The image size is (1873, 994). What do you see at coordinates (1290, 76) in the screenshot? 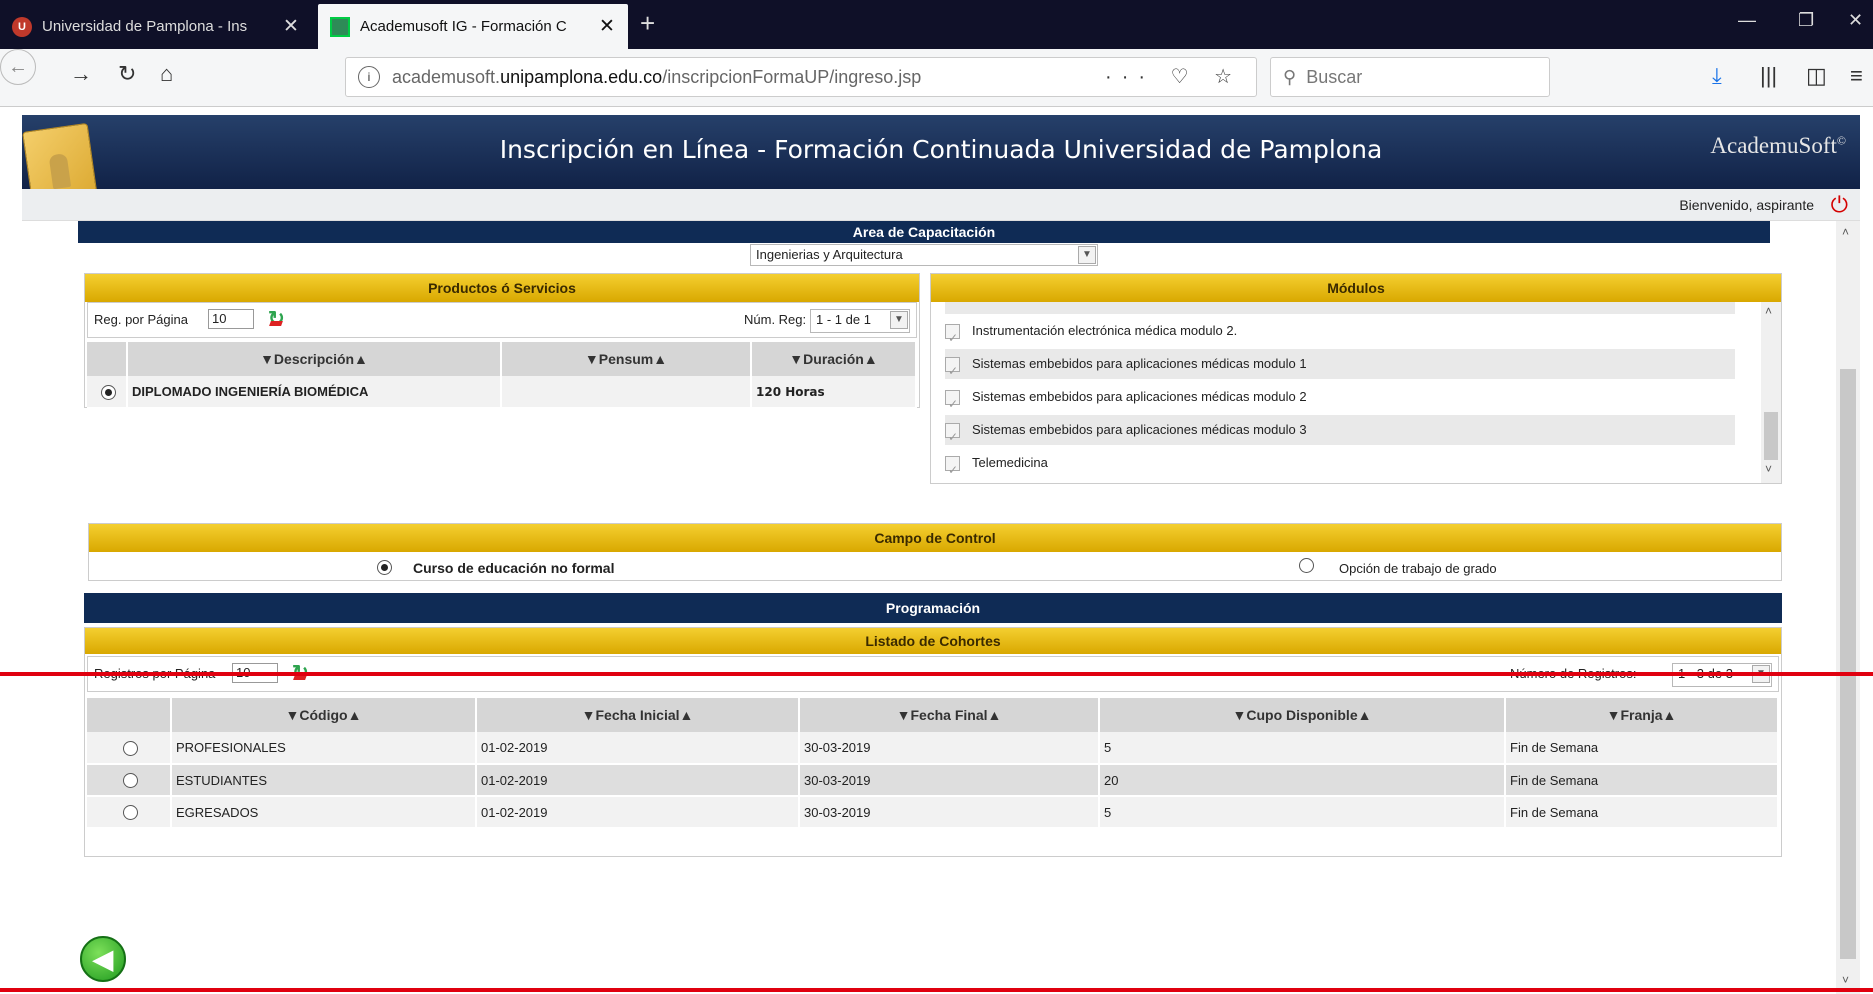
I see `search-icon: ⚲` at bounding box center [1290, 76].